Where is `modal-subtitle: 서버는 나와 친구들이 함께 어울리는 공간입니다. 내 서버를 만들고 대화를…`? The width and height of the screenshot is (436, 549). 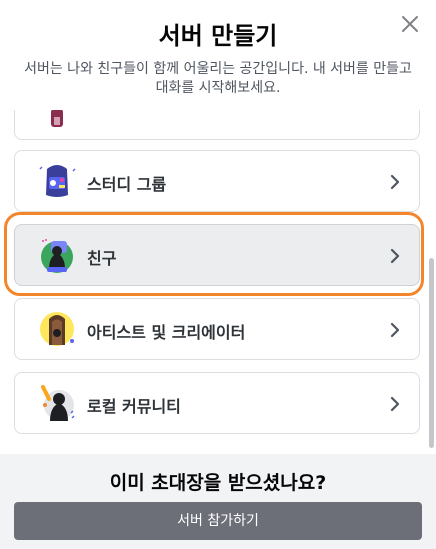
modal-subtitle: 서버는 나와 친구들이 함께 어울리는 공간입니다. 내 서버를 만들고 대화를… is located at coordinates (218, 78).